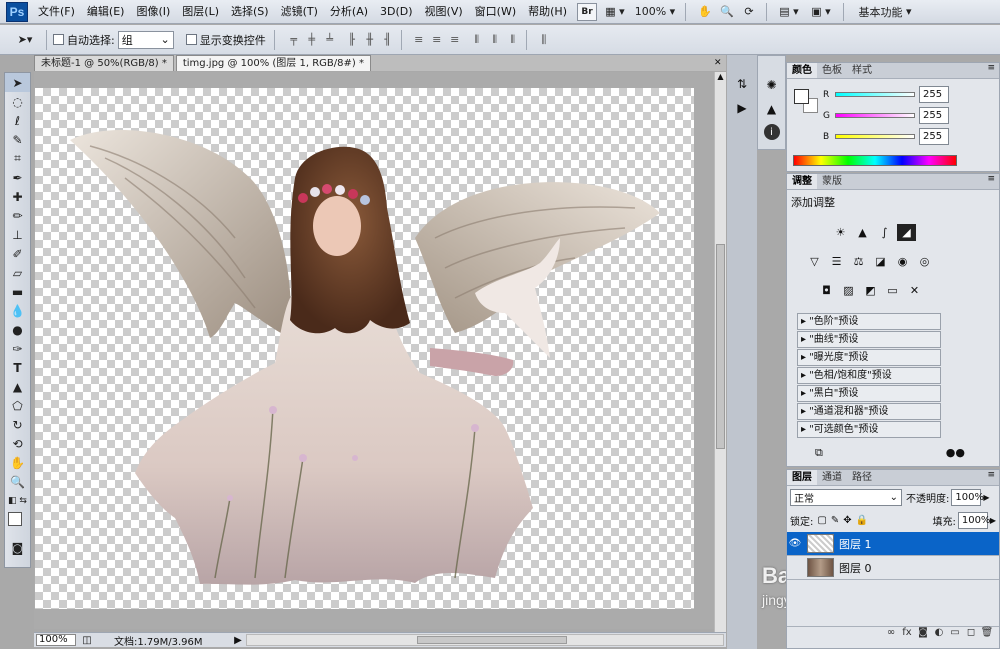  What do you see at coordinates (17, 82) in the screenshot?
I see `move-tool-icon: ➤` at bounding box center [17, 82].